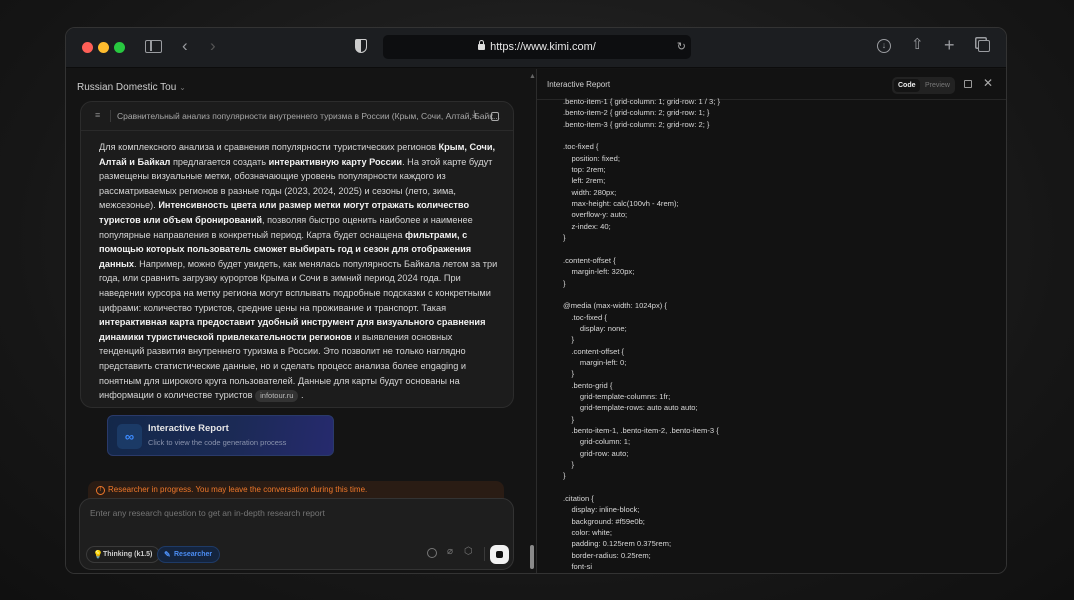 This screenshot has height=600, width=1074. What do you see at coordinates (621, 204) in the screenshot?
I see `code-line: max-height: calc(100vh - 4rem);` at bounding box center [621, 204].